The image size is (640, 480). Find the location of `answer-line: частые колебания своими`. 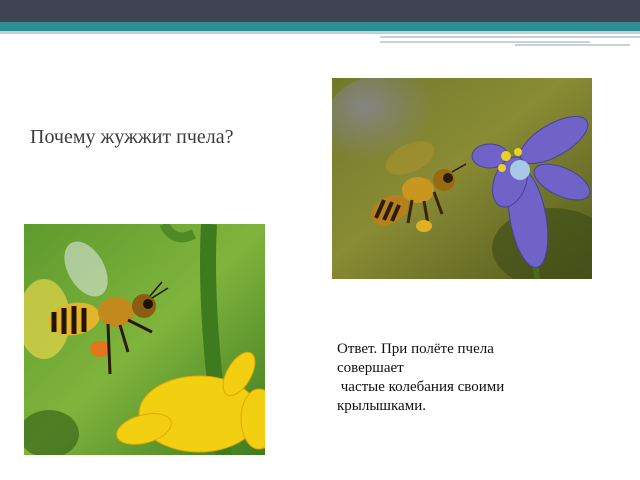

answer-line: частые колебания своими is located at coordinates (421, 387).